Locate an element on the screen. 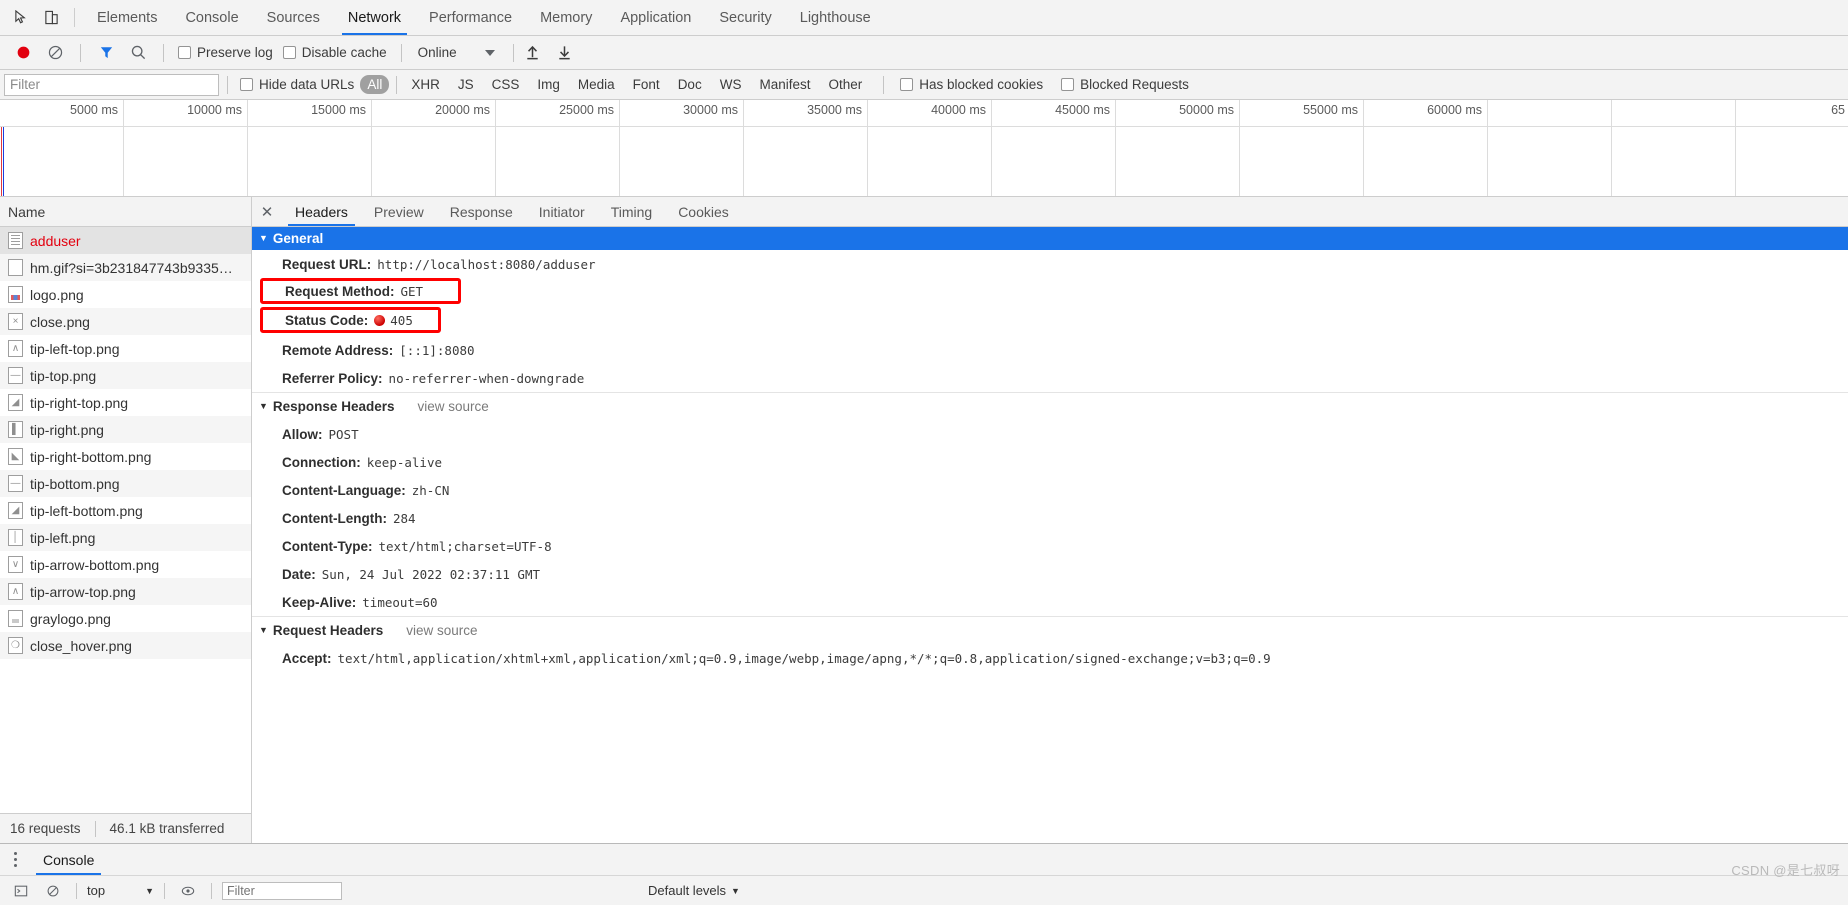 Image resolution: width=1848 pixels, height=905 pixels. header-value: timeout=60 is located at coordinates (400, 602).